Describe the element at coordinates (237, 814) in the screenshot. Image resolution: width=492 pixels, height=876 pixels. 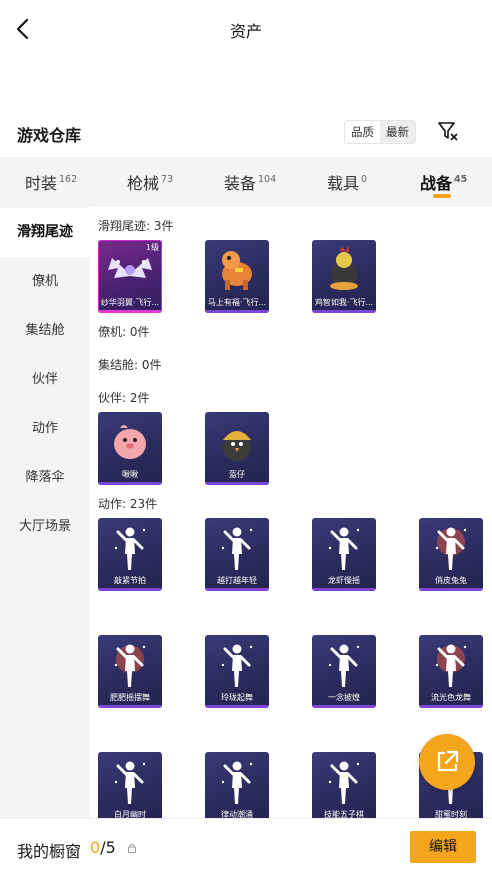
I see `item-name: 律动潮涌` at that location.